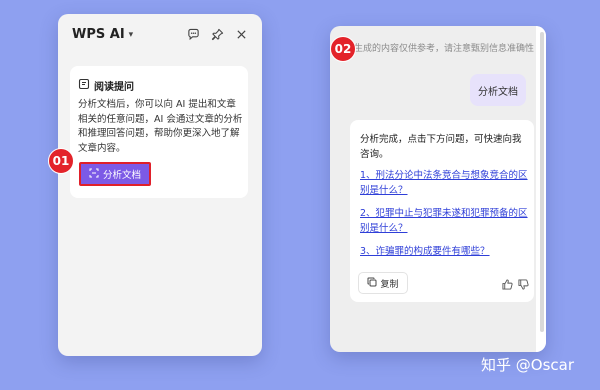 The width and height of the screenshot is (600, 390). I want to click on panel-title: WPS AI, so click(98, 34).